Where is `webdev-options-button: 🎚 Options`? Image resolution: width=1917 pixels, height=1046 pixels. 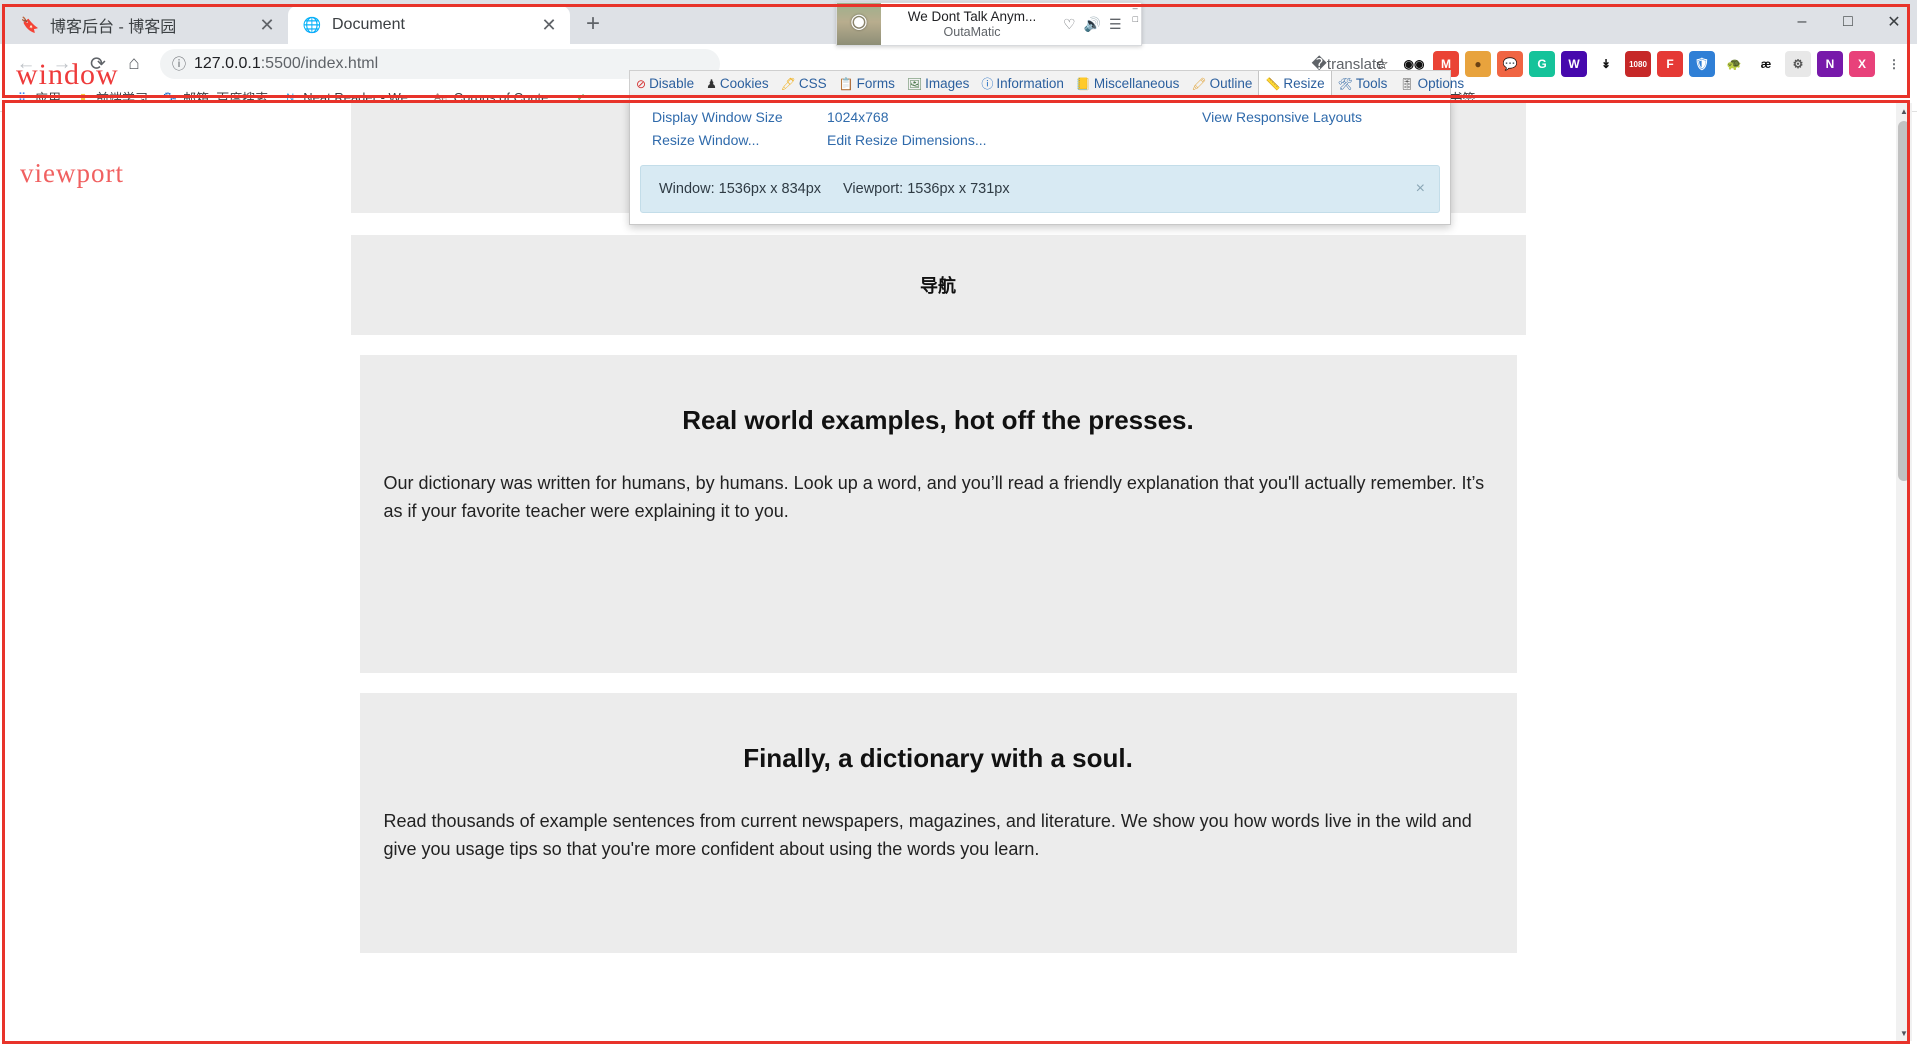
webdev-options-button: 🎚 Options is located at coordinates (1431, 83).